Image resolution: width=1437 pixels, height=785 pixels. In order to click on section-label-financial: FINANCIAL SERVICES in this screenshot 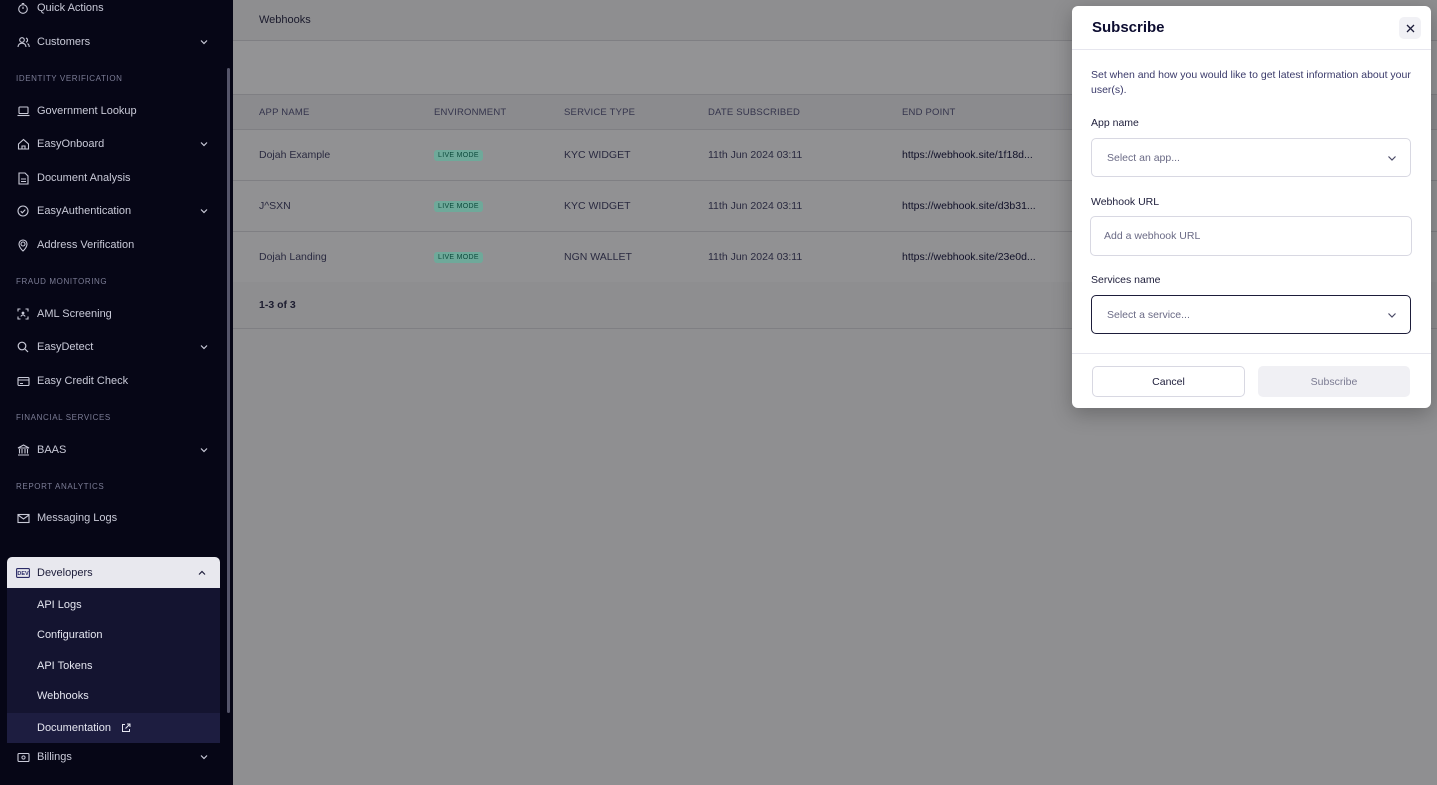, I will do `click(63, 417)`.